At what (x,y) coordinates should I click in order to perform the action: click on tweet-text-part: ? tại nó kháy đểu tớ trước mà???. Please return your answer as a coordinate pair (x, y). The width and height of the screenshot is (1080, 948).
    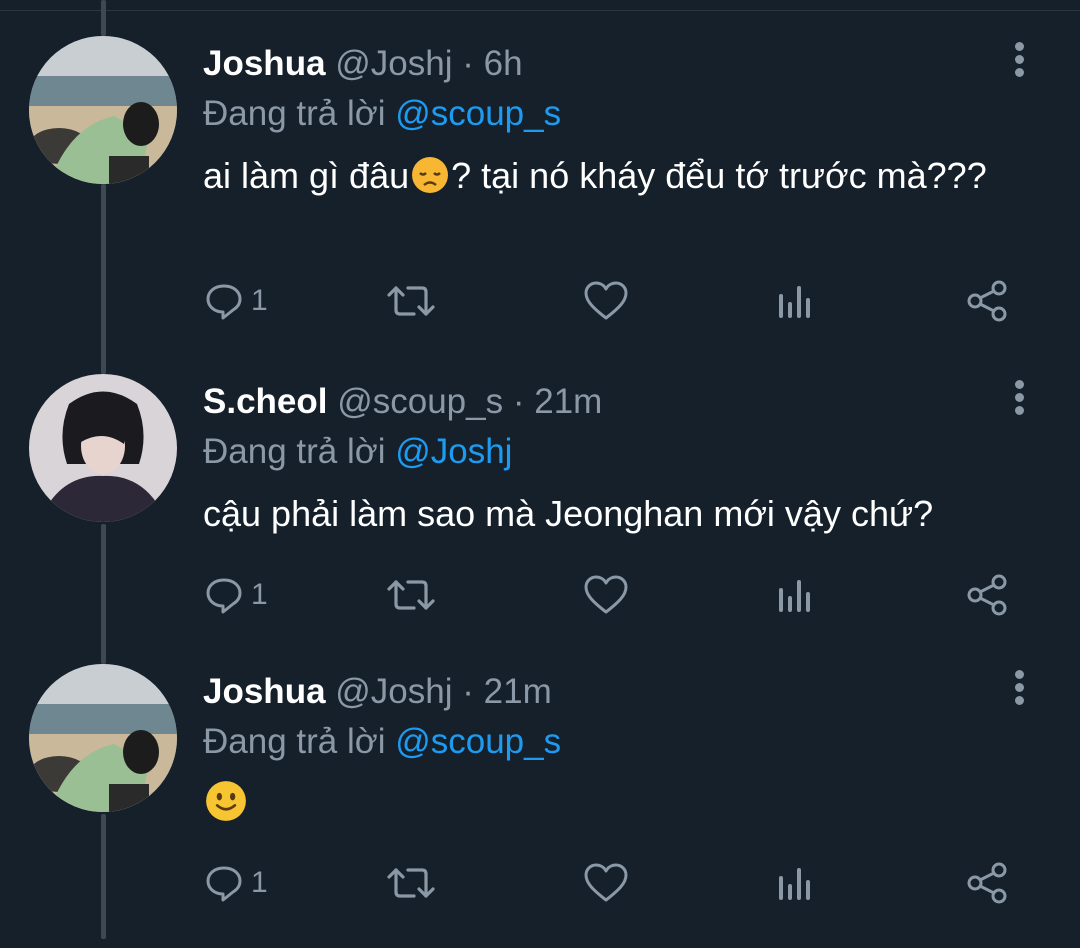
    Looking at the image, I should click on (719, 175).